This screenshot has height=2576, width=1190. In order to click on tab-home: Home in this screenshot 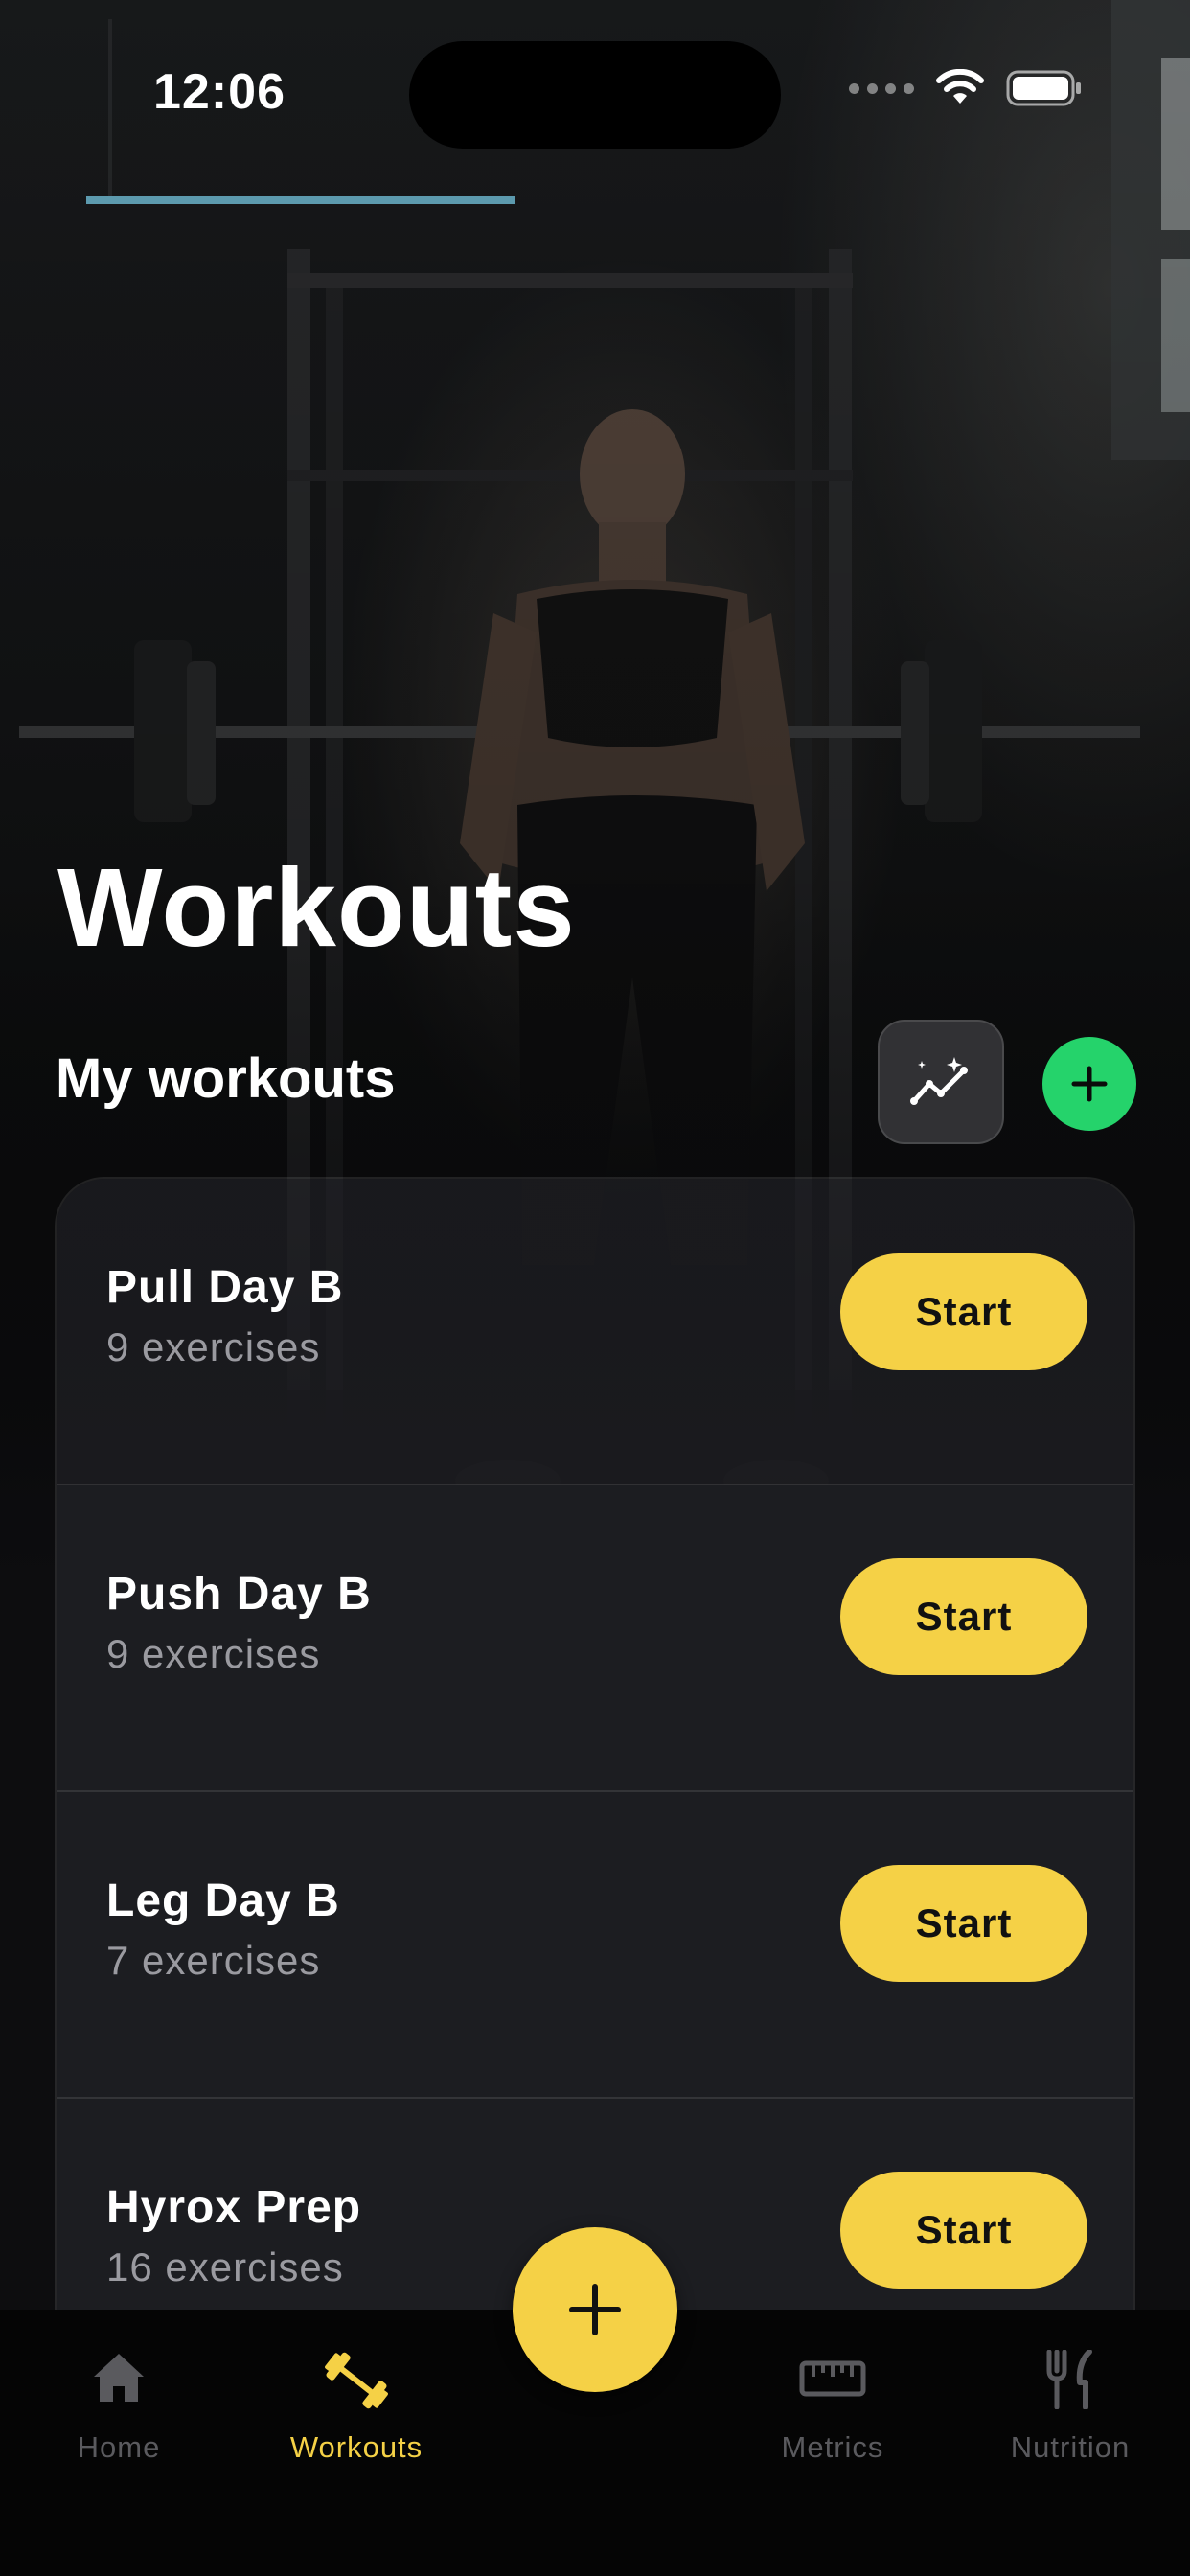, I will do `click(119, 2405)`.